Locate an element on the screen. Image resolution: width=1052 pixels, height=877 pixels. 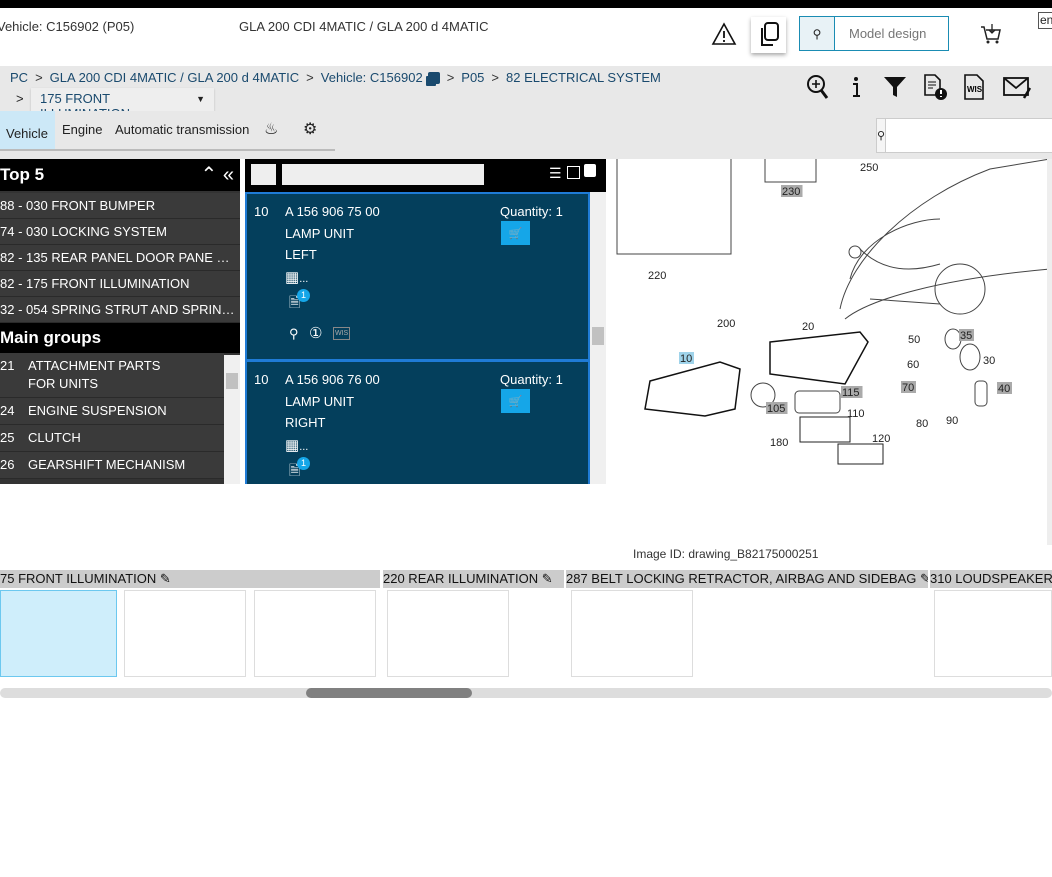
subgroup-dropdown: 175 FRONT ILLUMINATION ▼ is located at coordinates (122, 104).